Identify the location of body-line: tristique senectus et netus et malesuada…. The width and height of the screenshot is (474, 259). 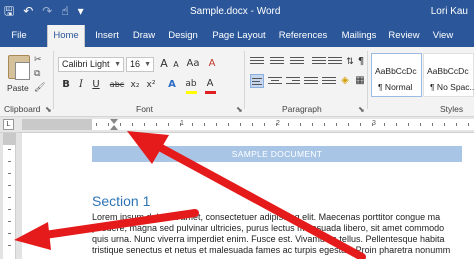
(271, 250).